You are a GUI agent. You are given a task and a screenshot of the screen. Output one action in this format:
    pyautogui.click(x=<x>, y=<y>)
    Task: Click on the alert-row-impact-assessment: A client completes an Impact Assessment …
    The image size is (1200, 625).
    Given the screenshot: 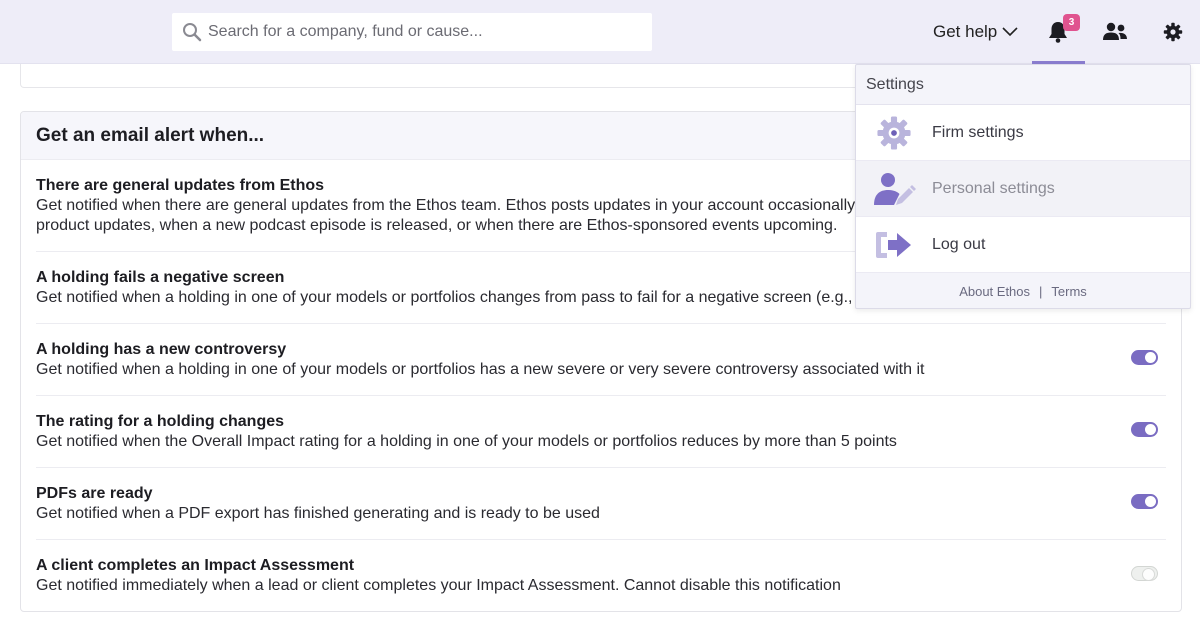 What is the action you would take?
    pyautogui.click(x=601, y=575)
    